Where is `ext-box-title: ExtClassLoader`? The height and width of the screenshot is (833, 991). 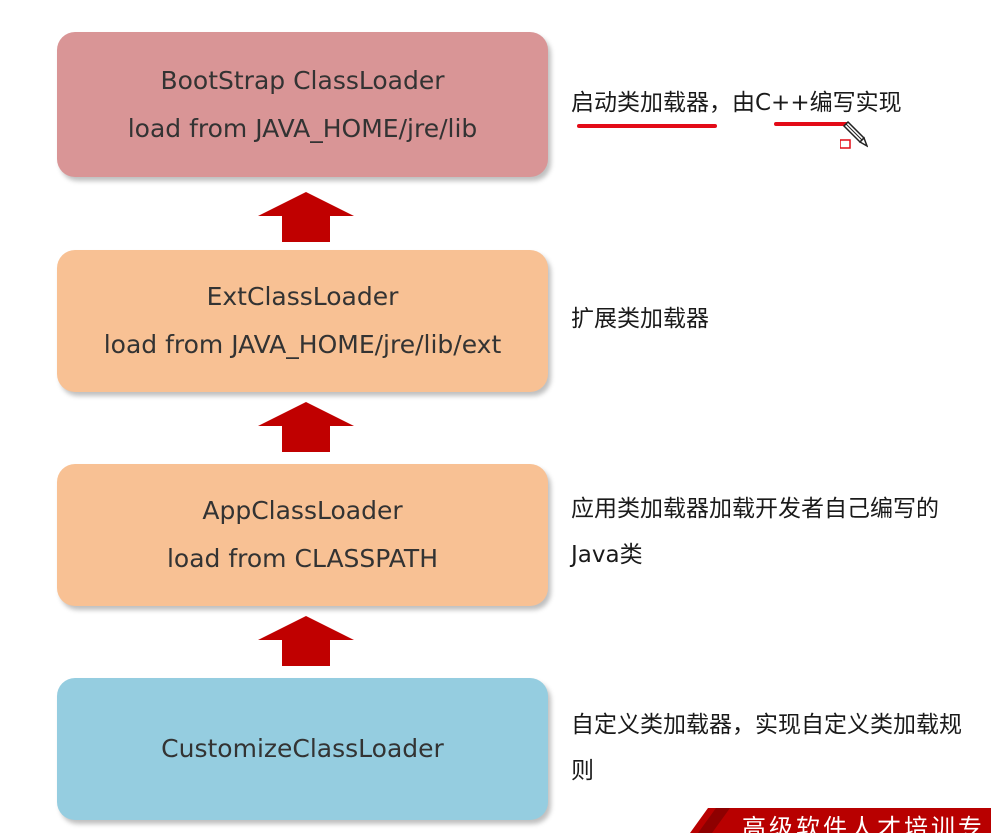 ext-box-title: ExtClassLoader is located at coordinates (302, 297).